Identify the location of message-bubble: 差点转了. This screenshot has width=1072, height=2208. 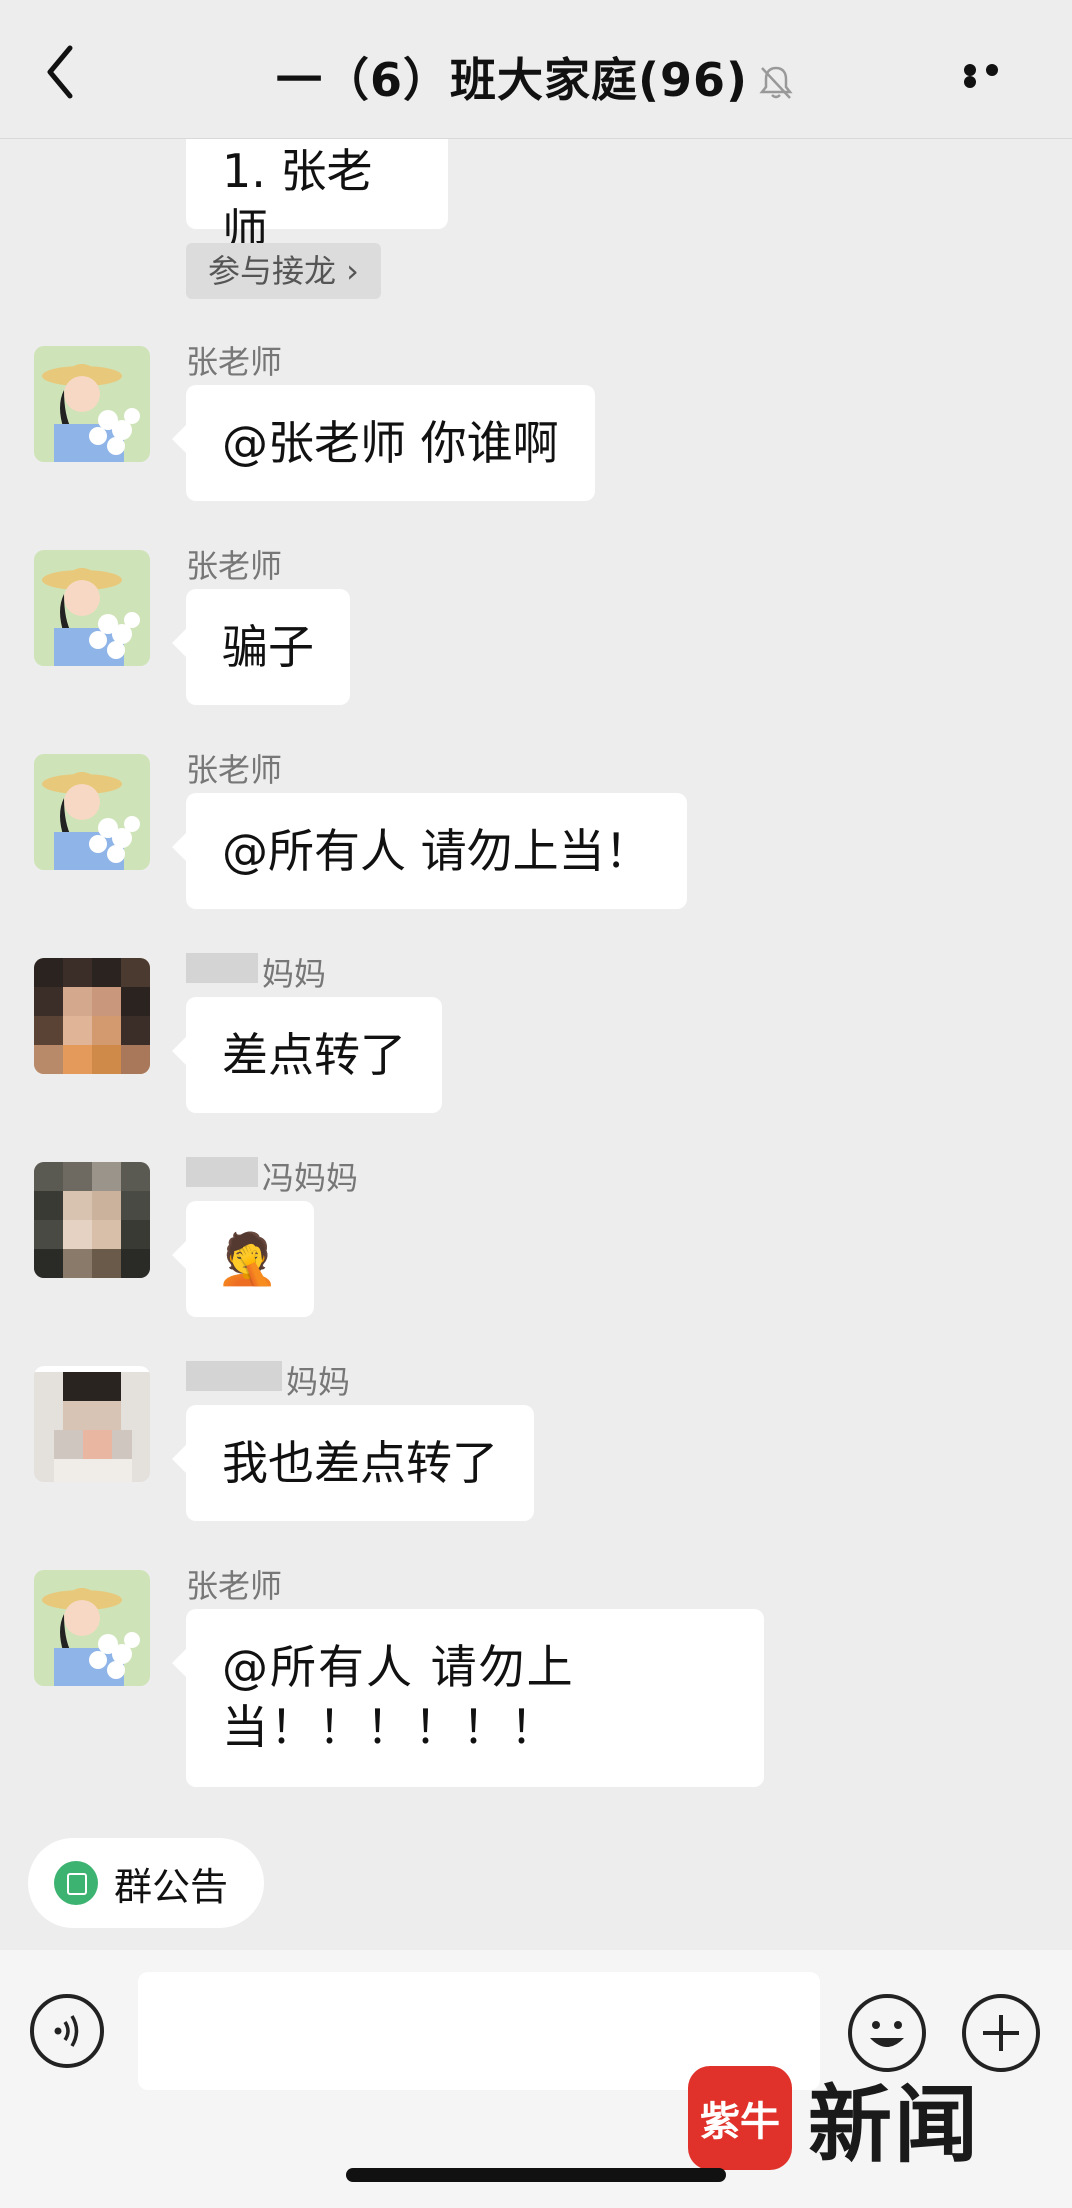
(307, 1055).